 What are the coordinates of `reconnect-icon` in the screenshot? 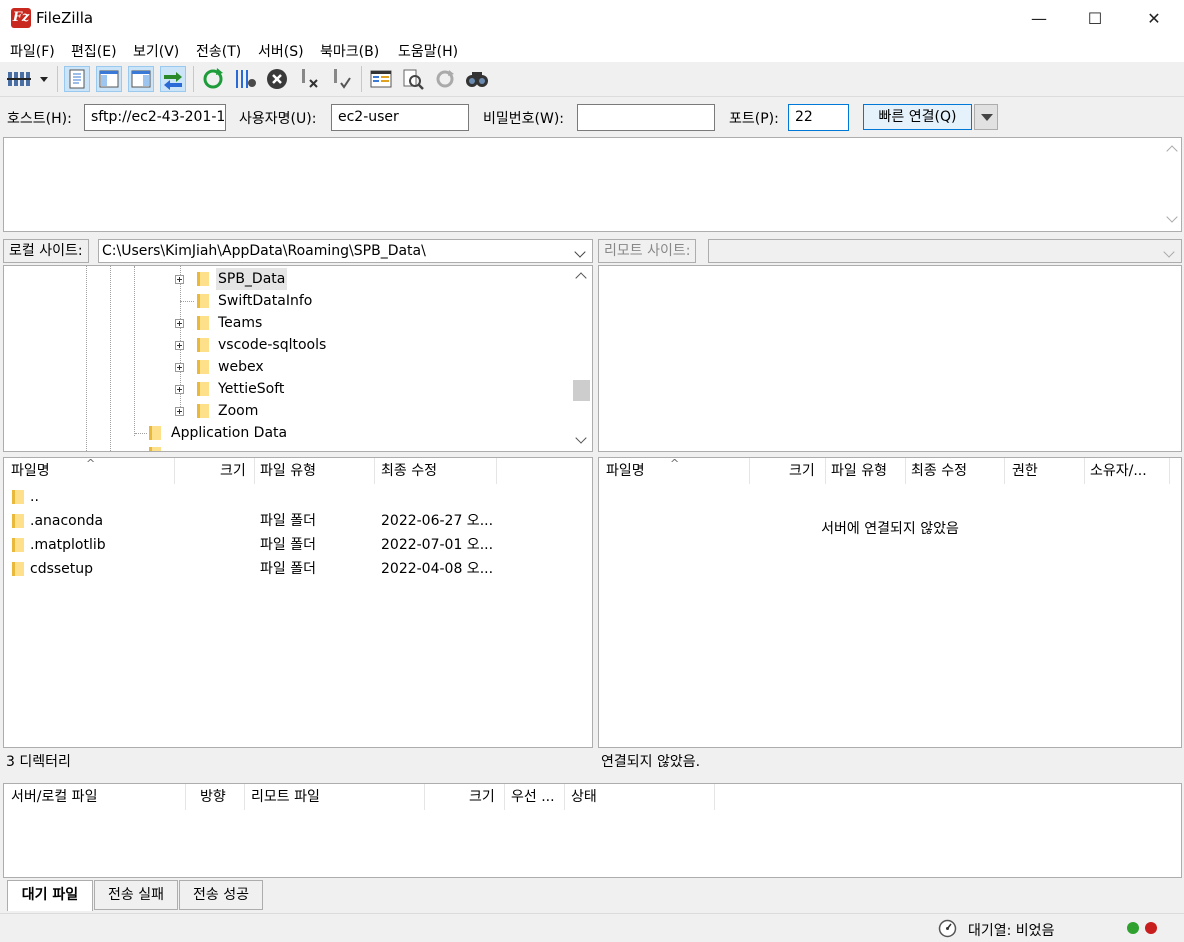 It's located at (341, 79).